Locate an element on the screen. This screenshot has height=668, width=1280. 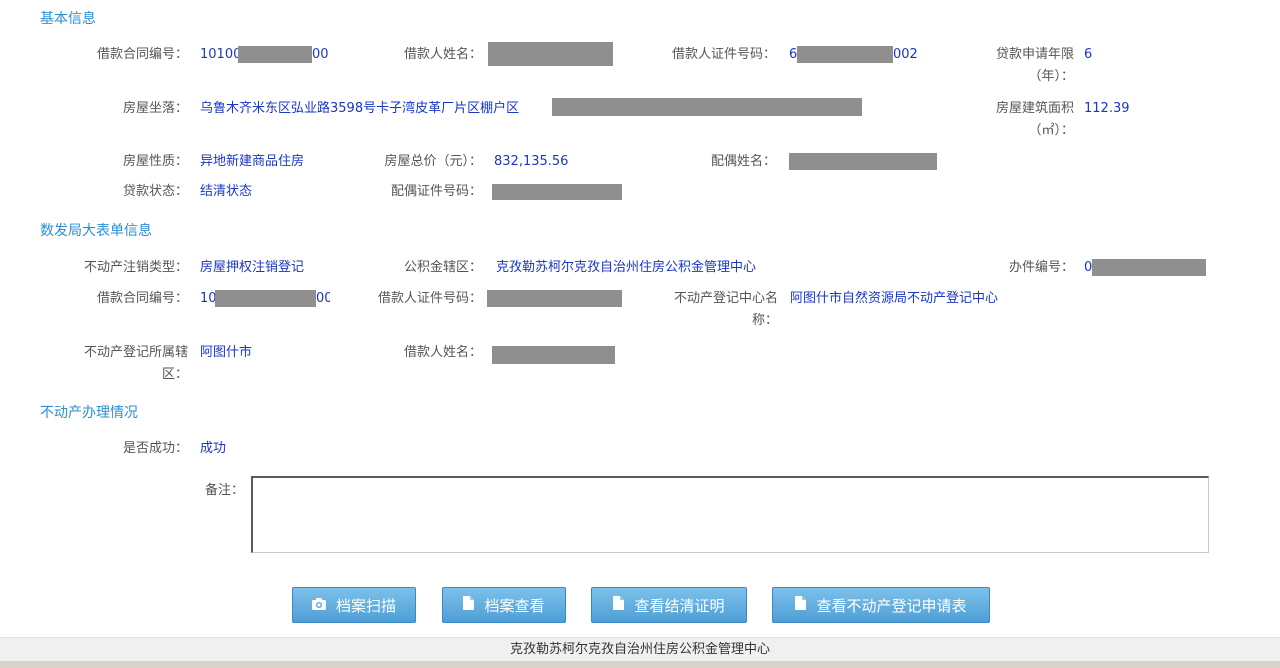
center-label: 不动产登记中心名称： is located at coordinates (725, 309).